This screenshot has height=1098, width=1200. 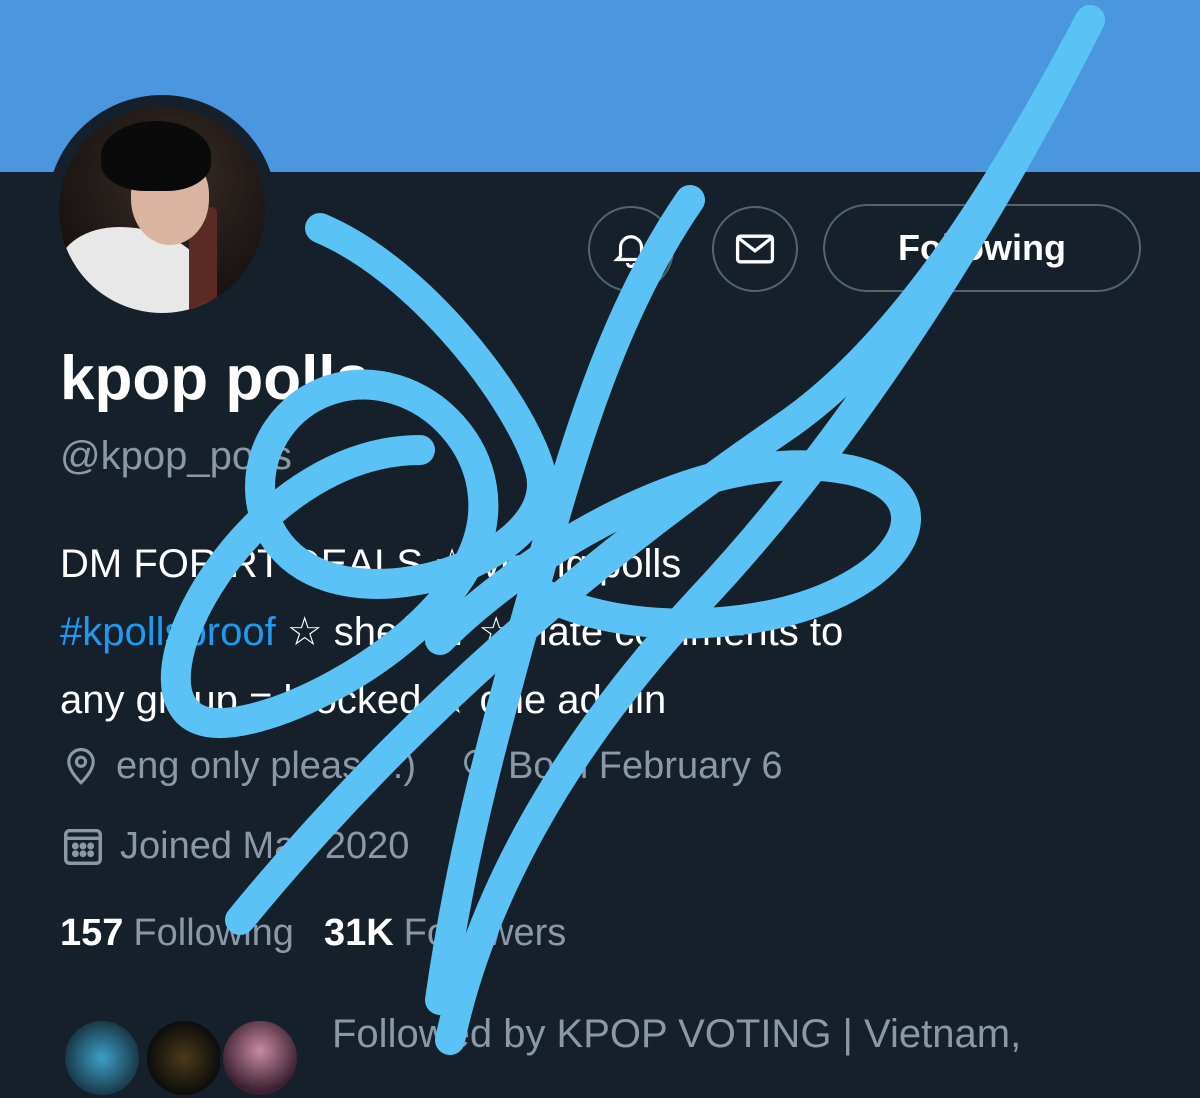 What do you see at coordinates (559, 632) in the screenshot?
I see `bio-line-2-text: ☆ she/her ☆ hate comments to` at bounding box center [559, 632].